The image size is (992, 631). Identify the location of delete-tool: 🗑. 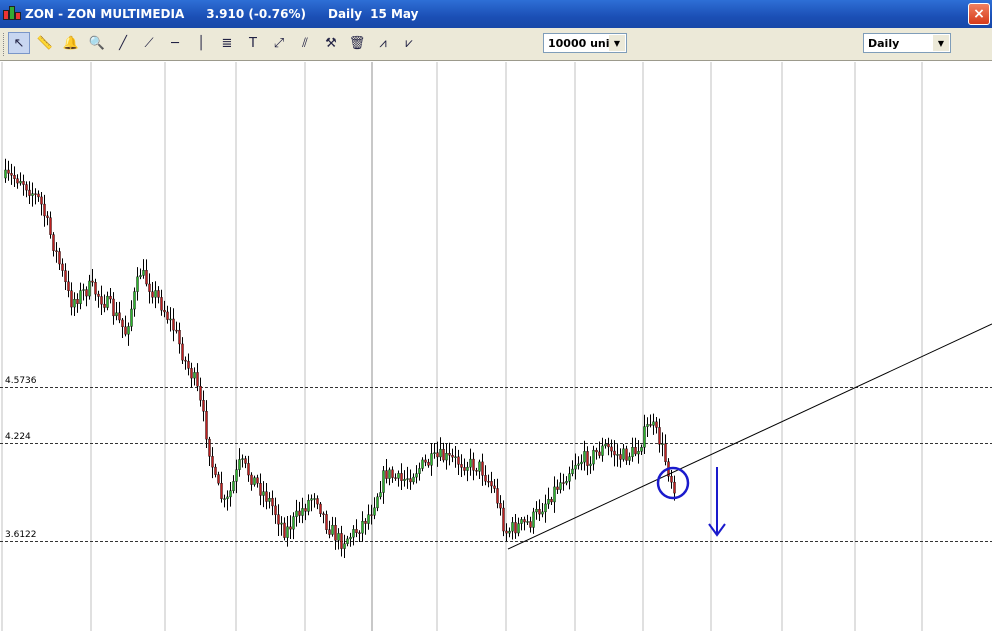
(357, 43).